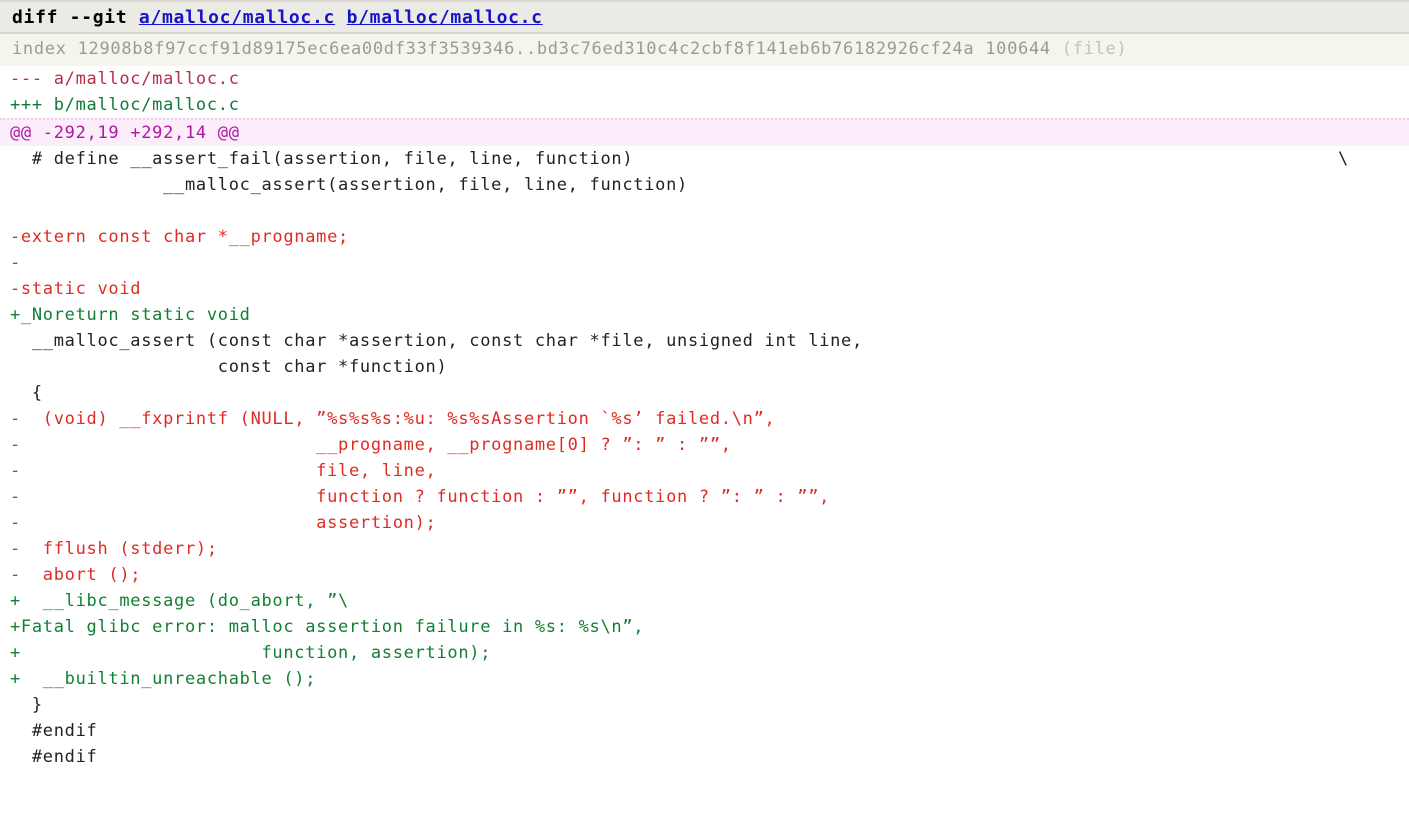  I want to click on diff-line-del: - fflush (stderr);, so click(114, 549).